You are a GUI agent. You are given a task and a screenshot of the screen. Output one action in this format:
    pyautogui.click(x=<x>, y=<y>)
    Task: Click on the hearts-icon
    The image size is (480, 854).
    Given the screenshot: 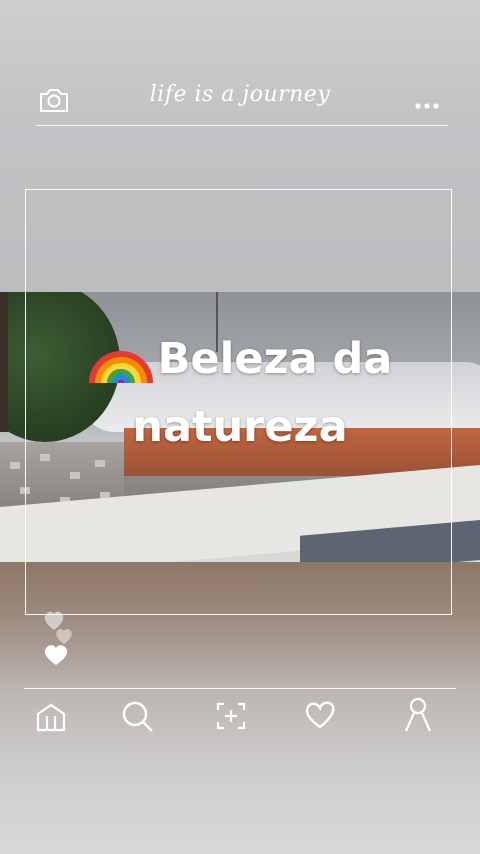 What is the action you would take?
    pyautogui.click(x=60, y=640)
    